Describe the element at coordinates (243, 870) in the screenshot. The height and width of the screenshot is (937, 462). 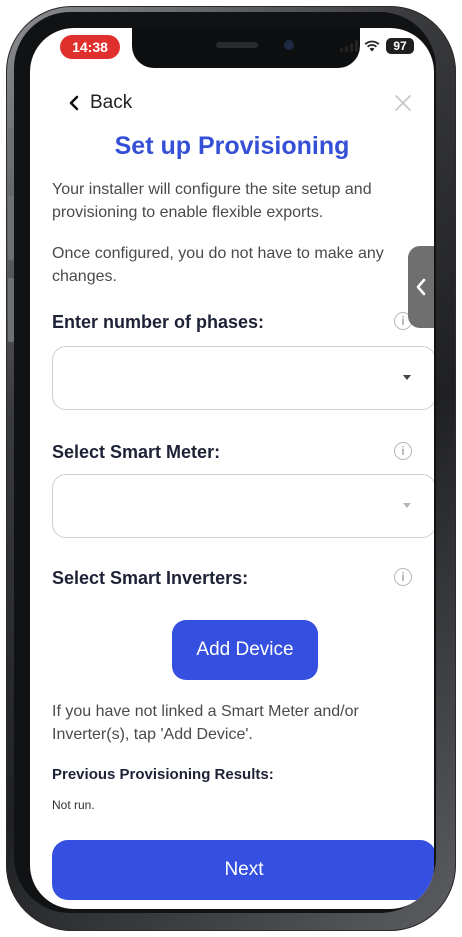
I see `next-button: Next` at that location.